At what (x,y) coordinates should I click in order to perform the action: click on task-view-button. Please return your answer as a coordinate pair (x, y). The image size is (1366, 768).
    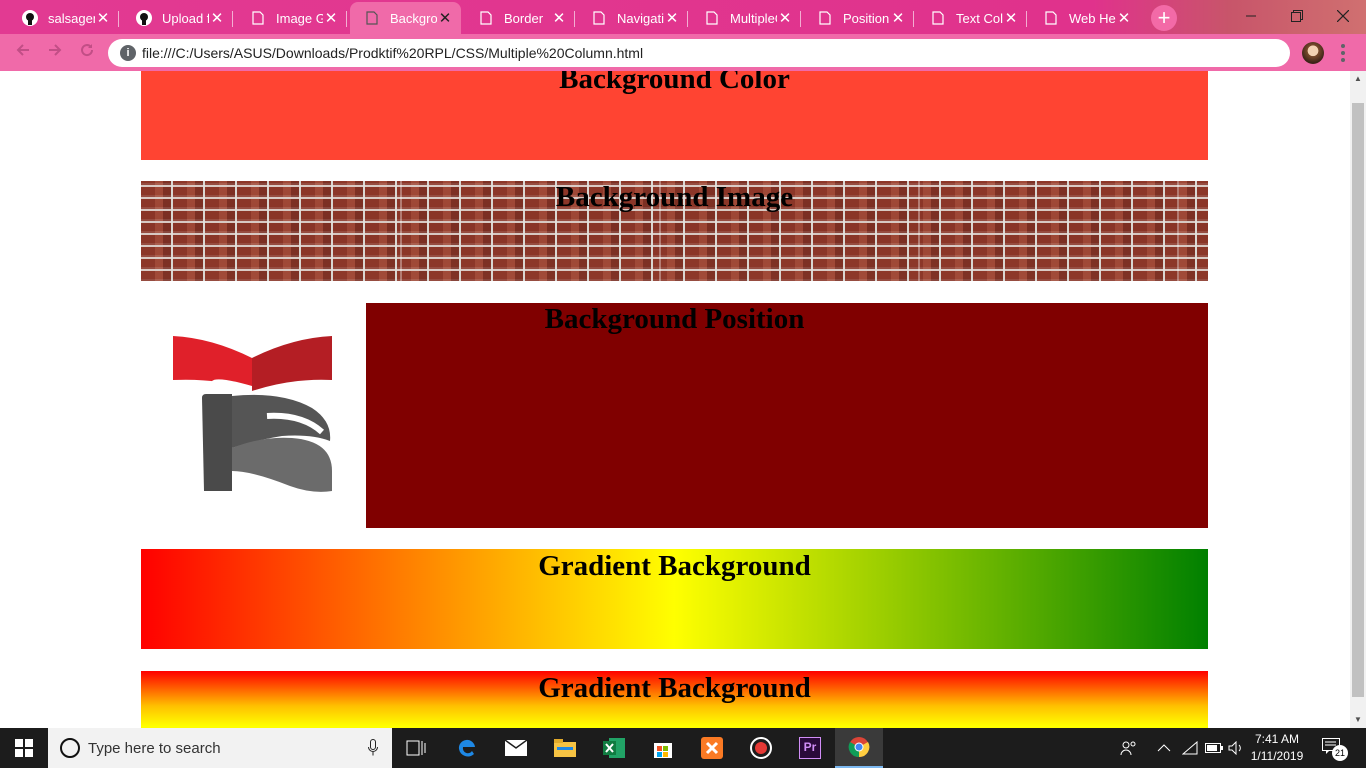
    Looking at the image, I should click on (416, 748).